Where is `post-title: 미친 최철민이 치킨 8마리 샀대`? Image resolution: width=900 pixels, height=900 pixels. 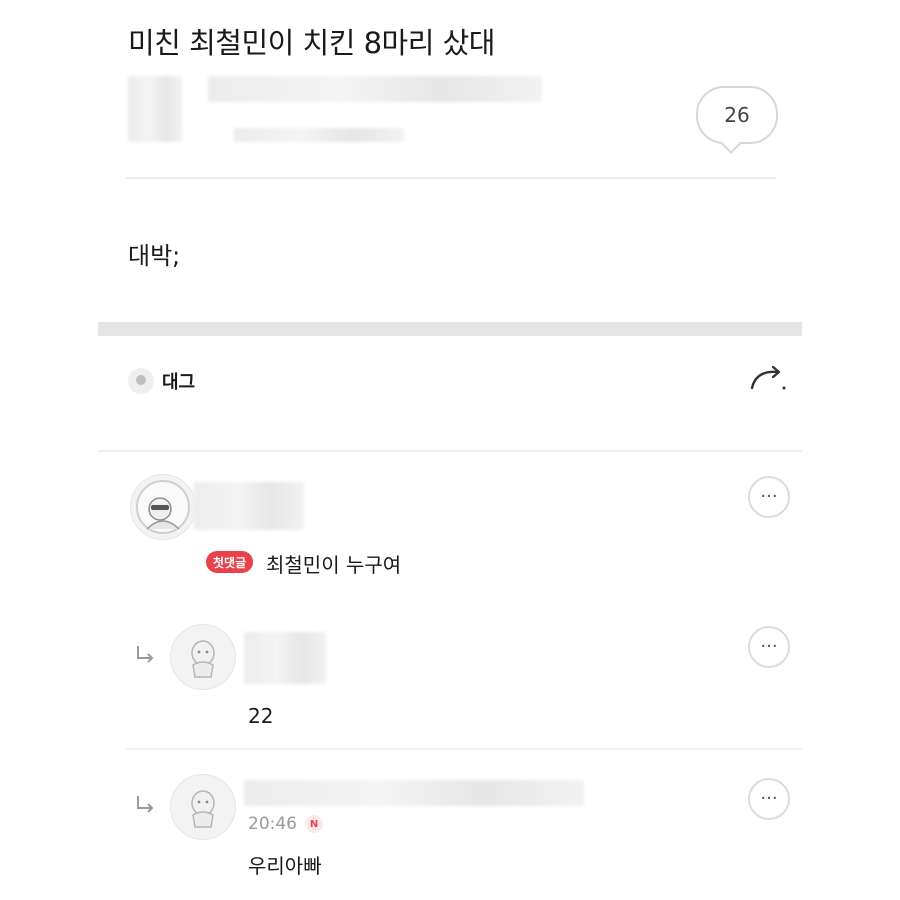 post-title: 미친 최철민이 치킨 8마리 샀대 is located at coordinates (311, 43).